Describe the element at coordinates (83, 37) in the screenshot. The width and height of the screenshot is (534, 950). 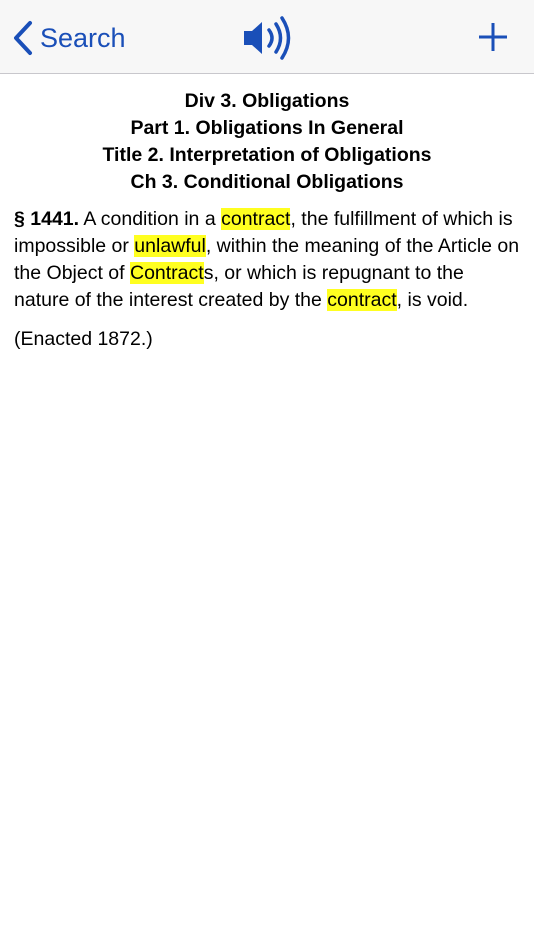
I see `back-button-label: Search` at that location.